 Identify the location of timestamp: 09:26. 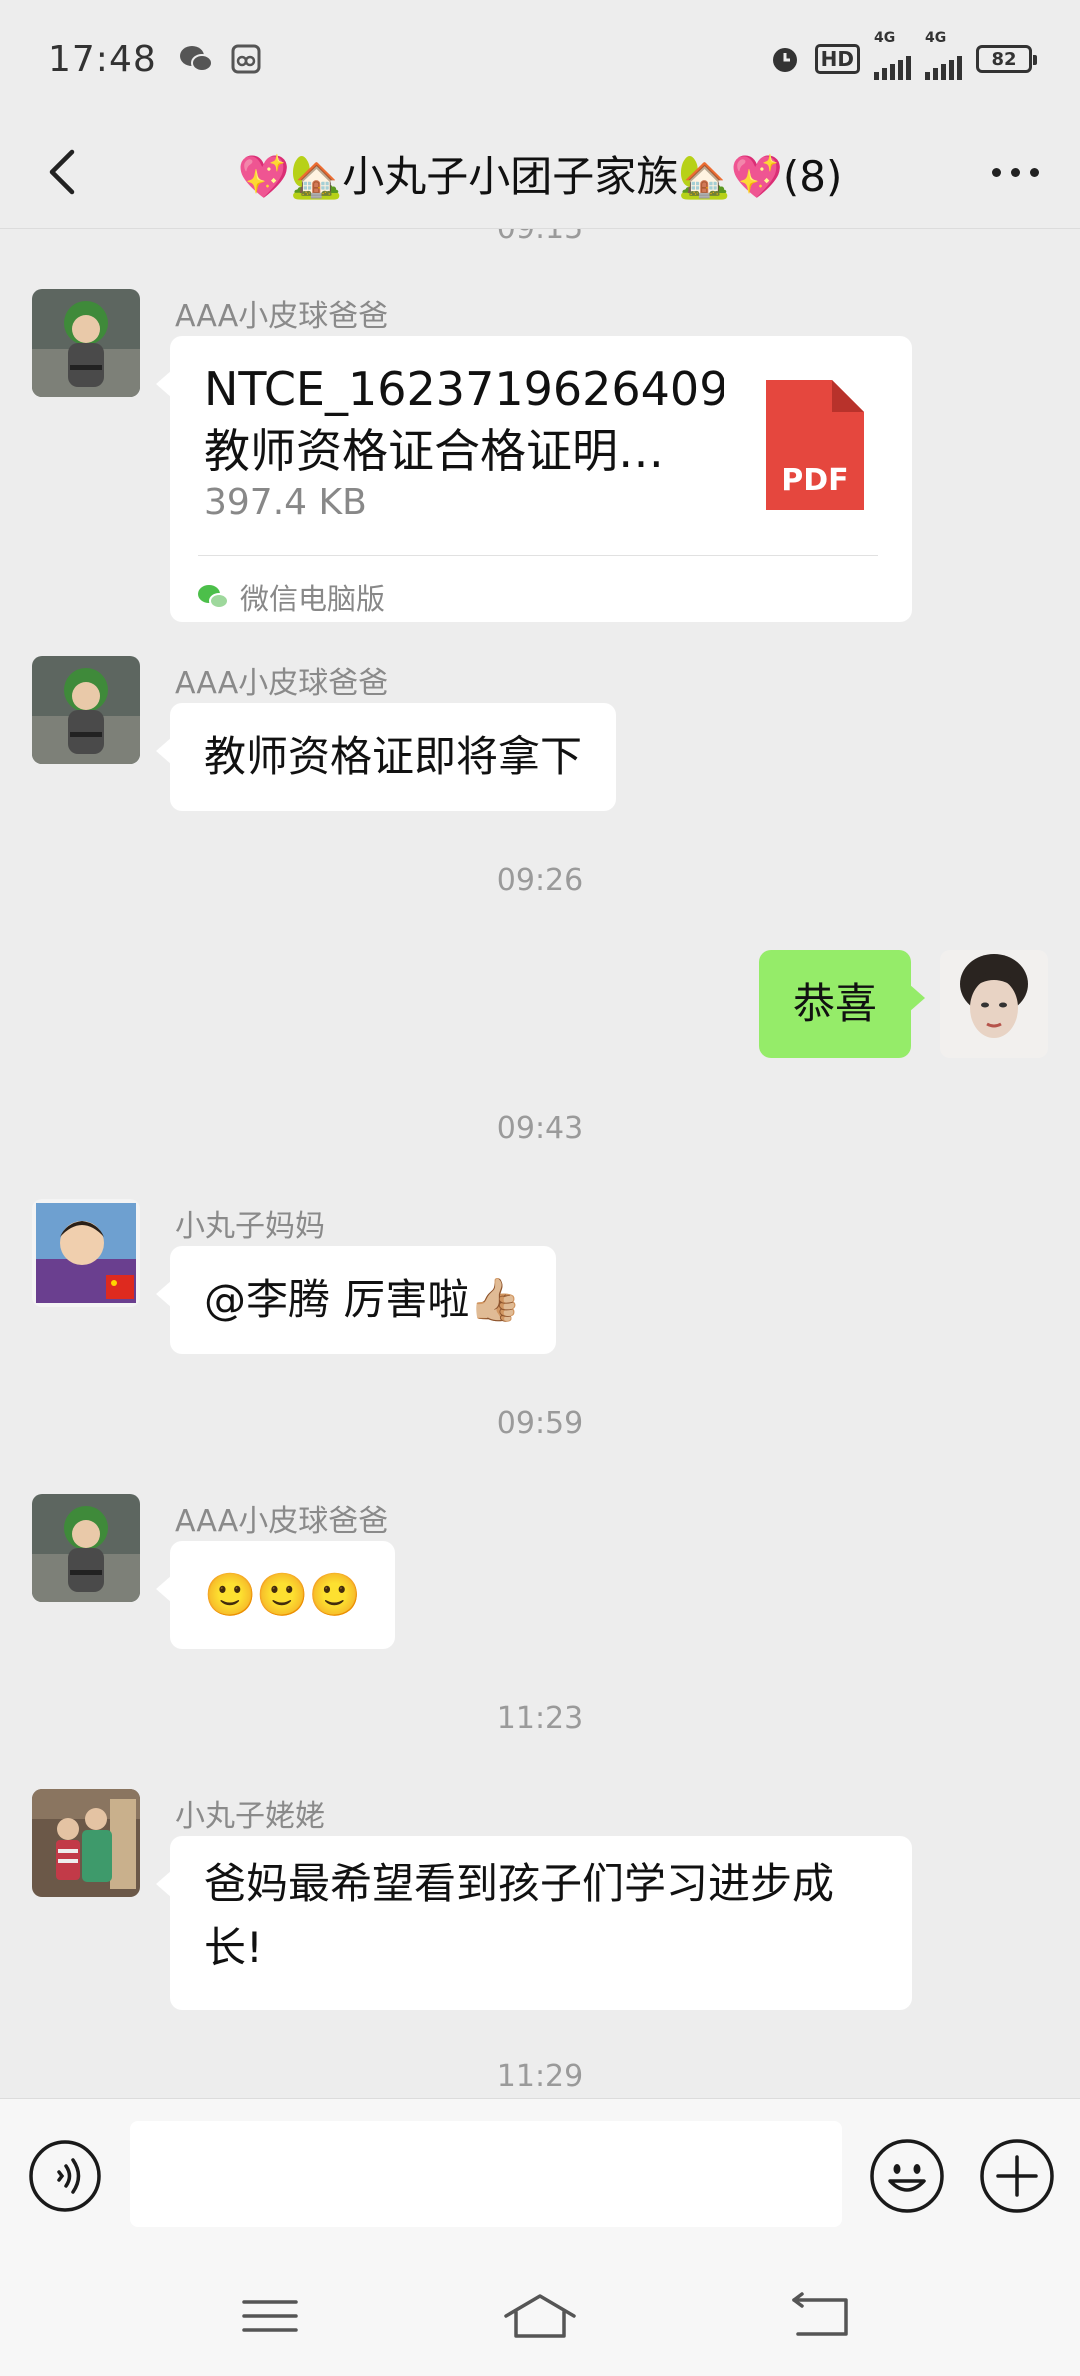
(540, 880).